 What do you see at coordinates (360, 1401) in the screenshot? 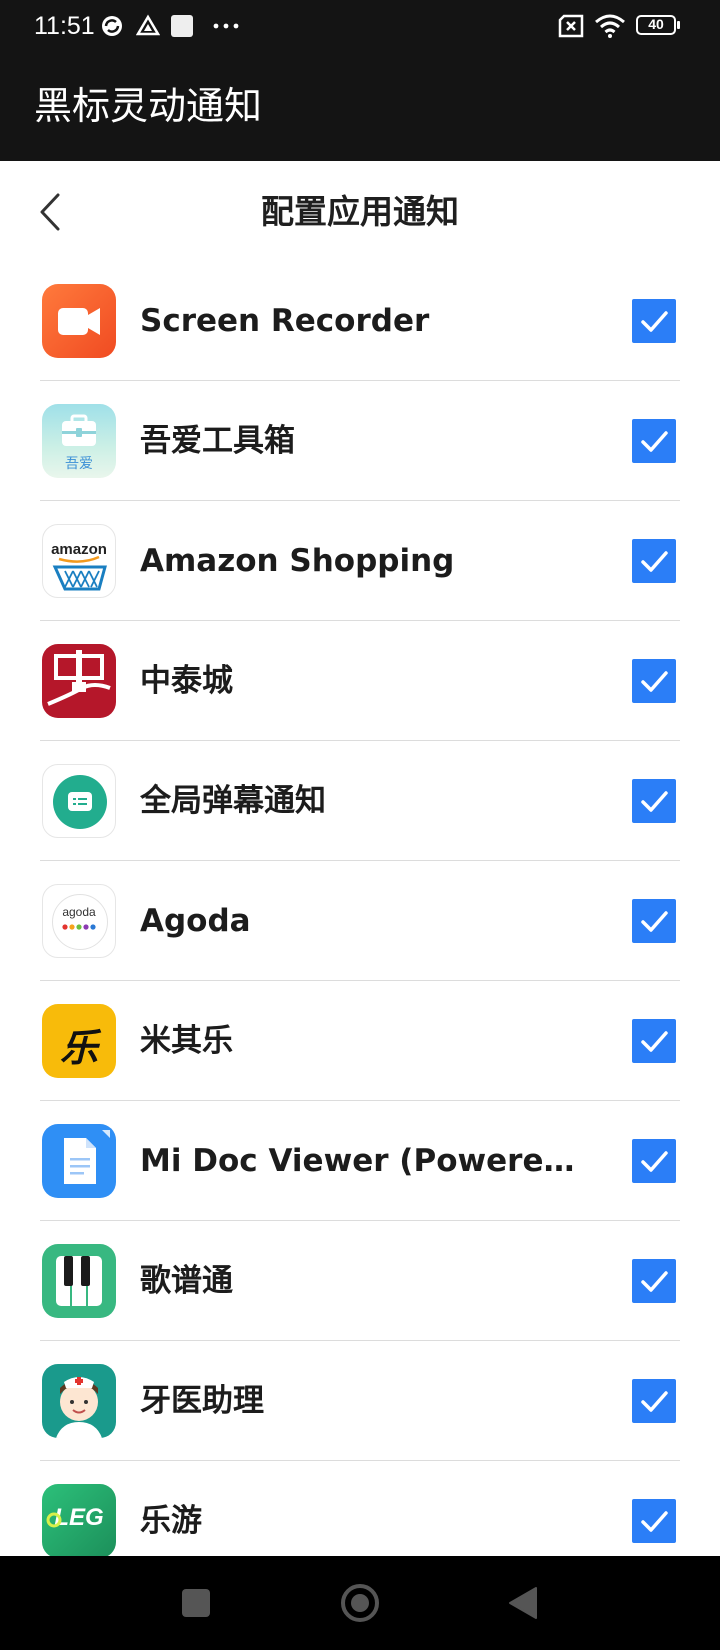
I see `app-row-dentist: 牙医助理` at bounding box center [360, 1401].